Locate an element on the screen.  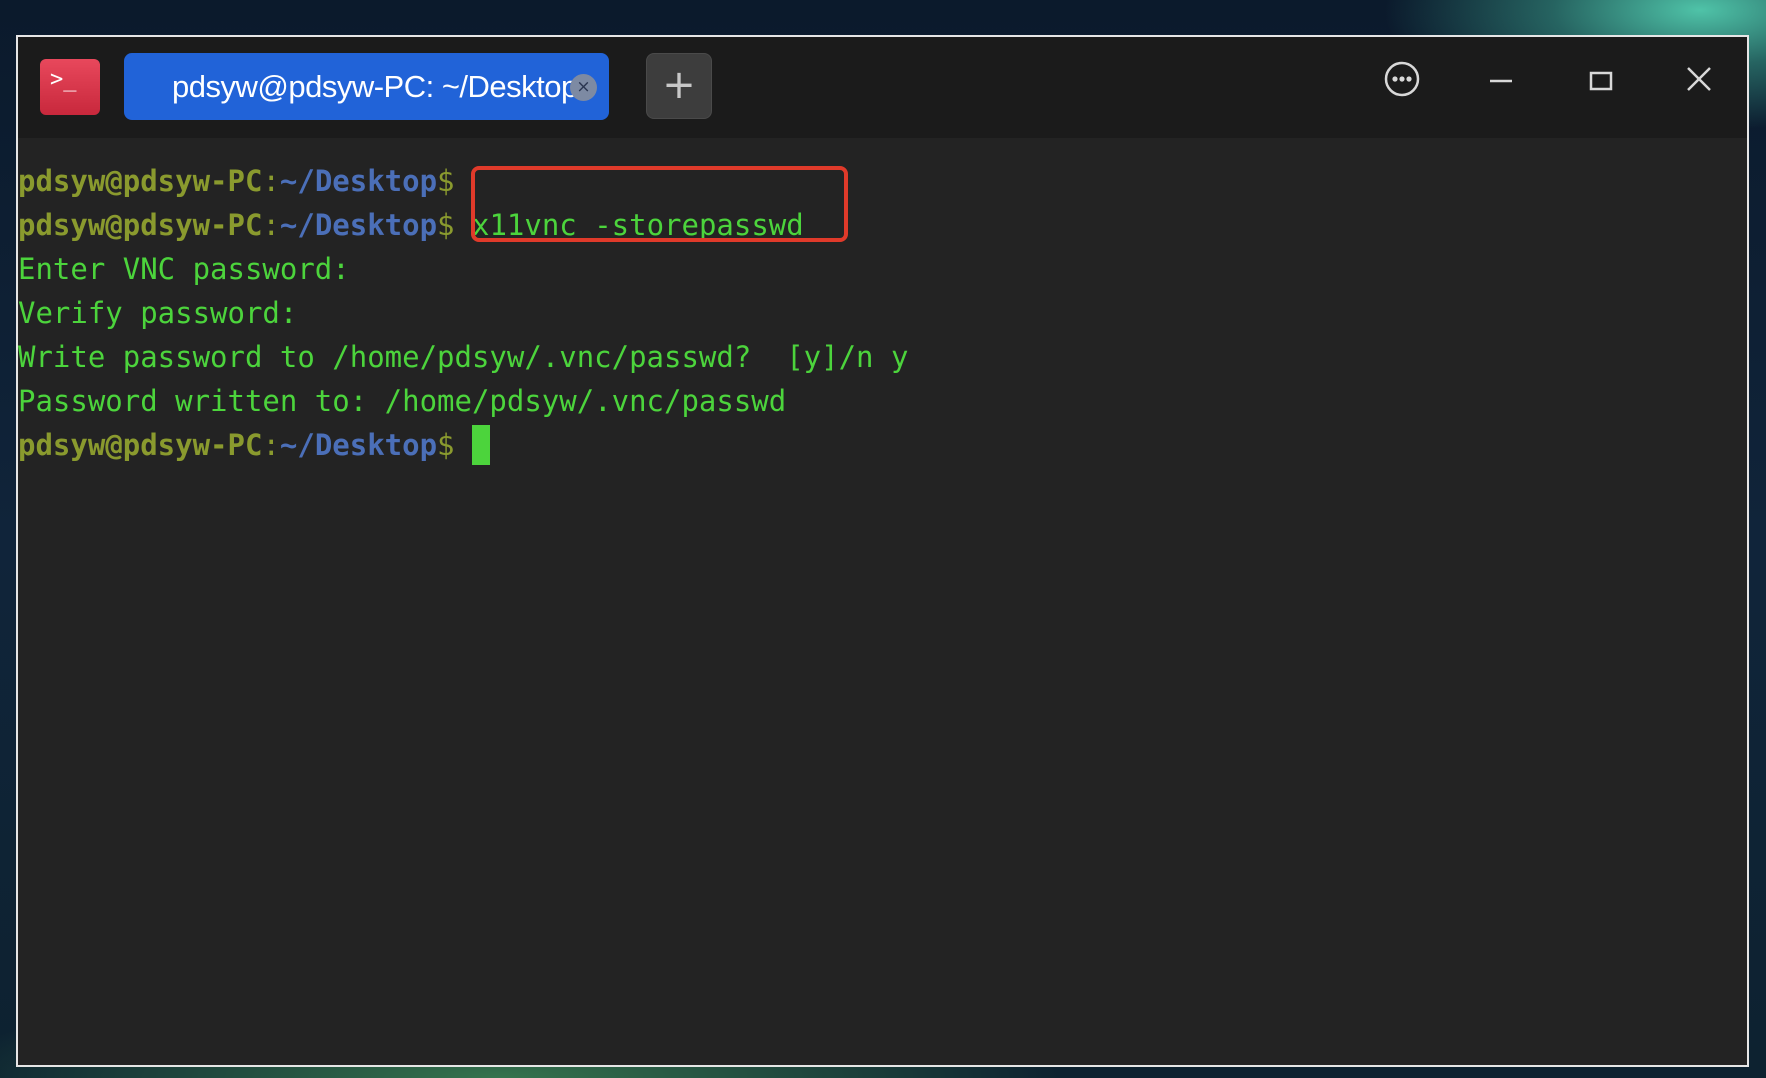
more-options-icon is located at coordinates (1402, 87).